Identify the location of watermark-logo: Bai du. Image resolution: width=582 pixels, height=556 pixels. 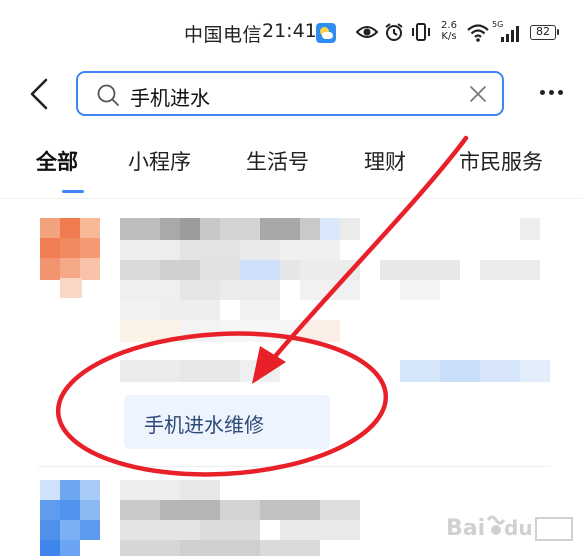
(509, 528).